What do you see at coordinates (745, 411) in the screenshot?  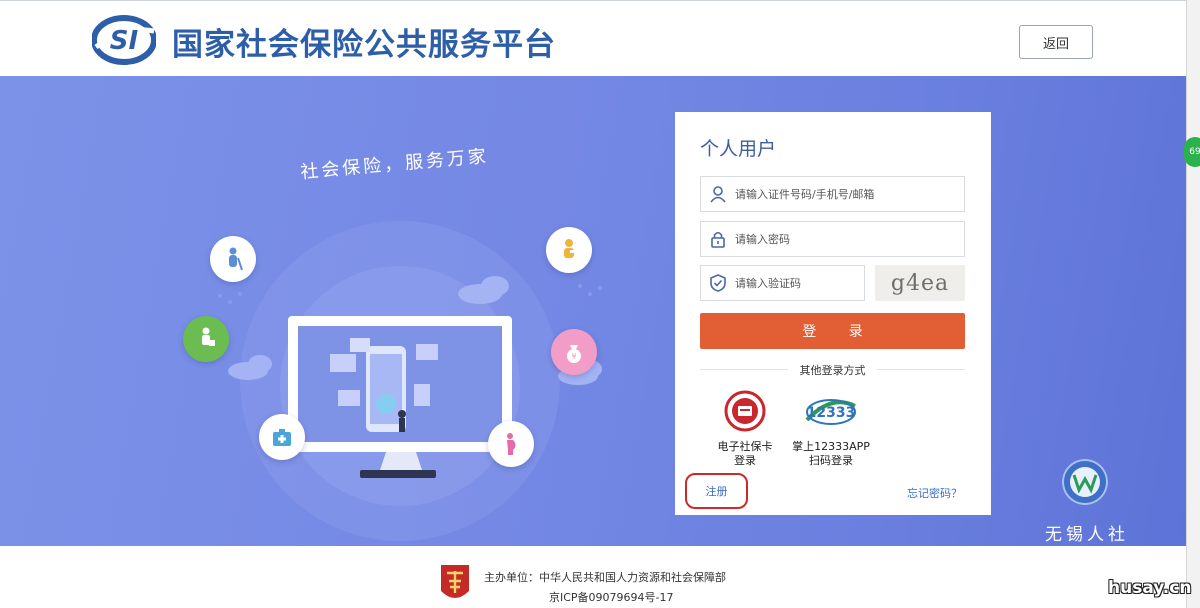 I see `e-social-card-icon` at bounding box center [745, 411].